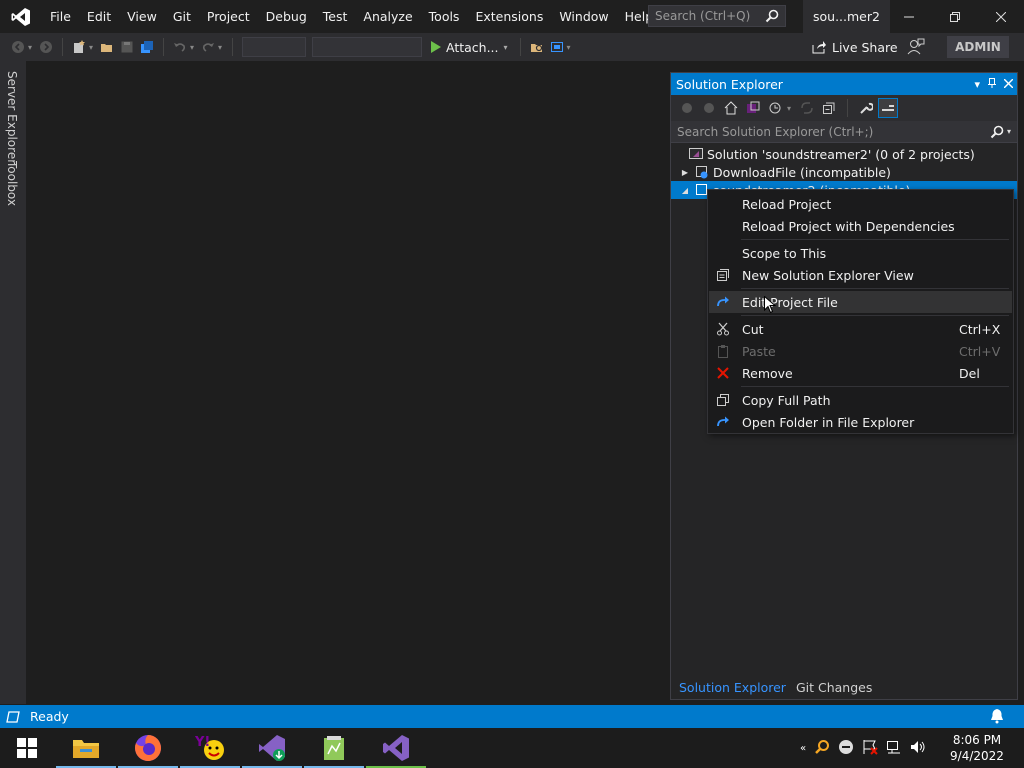  I want to click on attach-button: Attach... ▾, so click(469, 47).